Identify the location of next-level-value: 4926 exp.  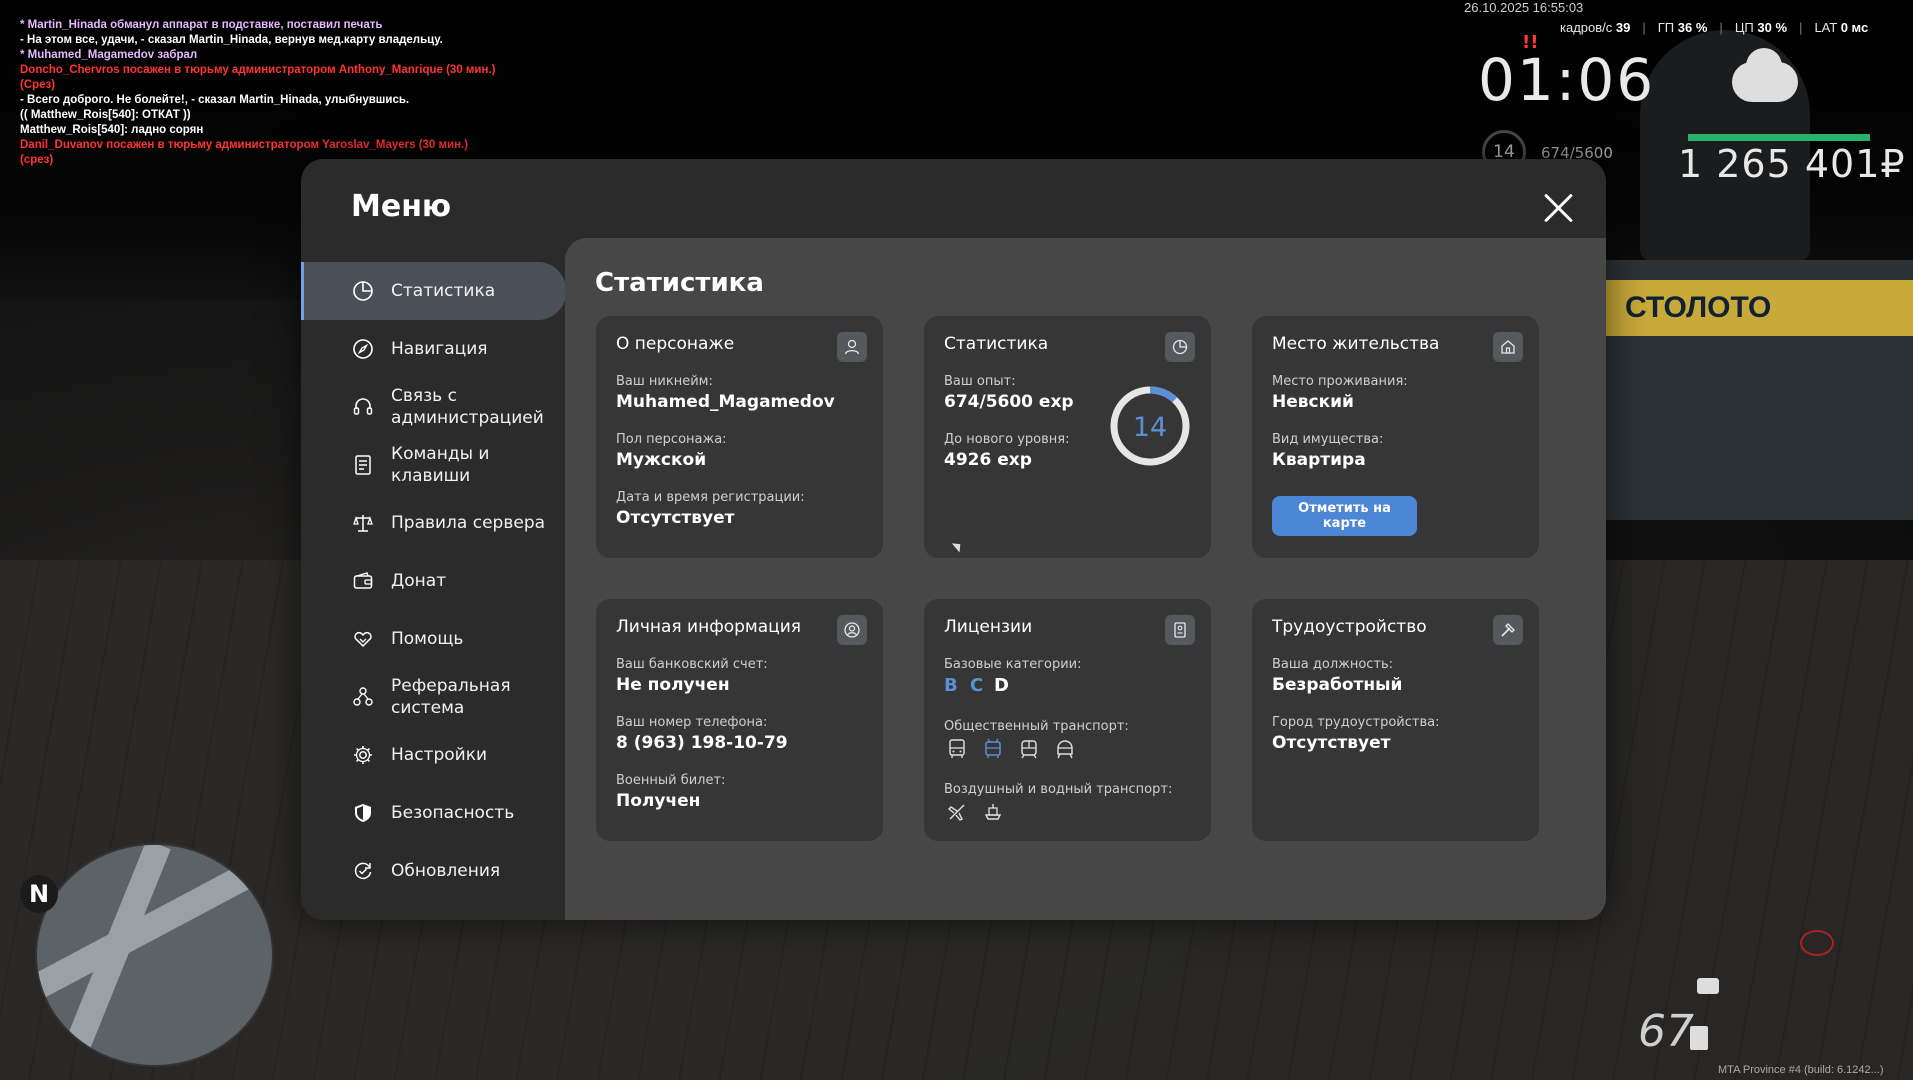
(988, 460).